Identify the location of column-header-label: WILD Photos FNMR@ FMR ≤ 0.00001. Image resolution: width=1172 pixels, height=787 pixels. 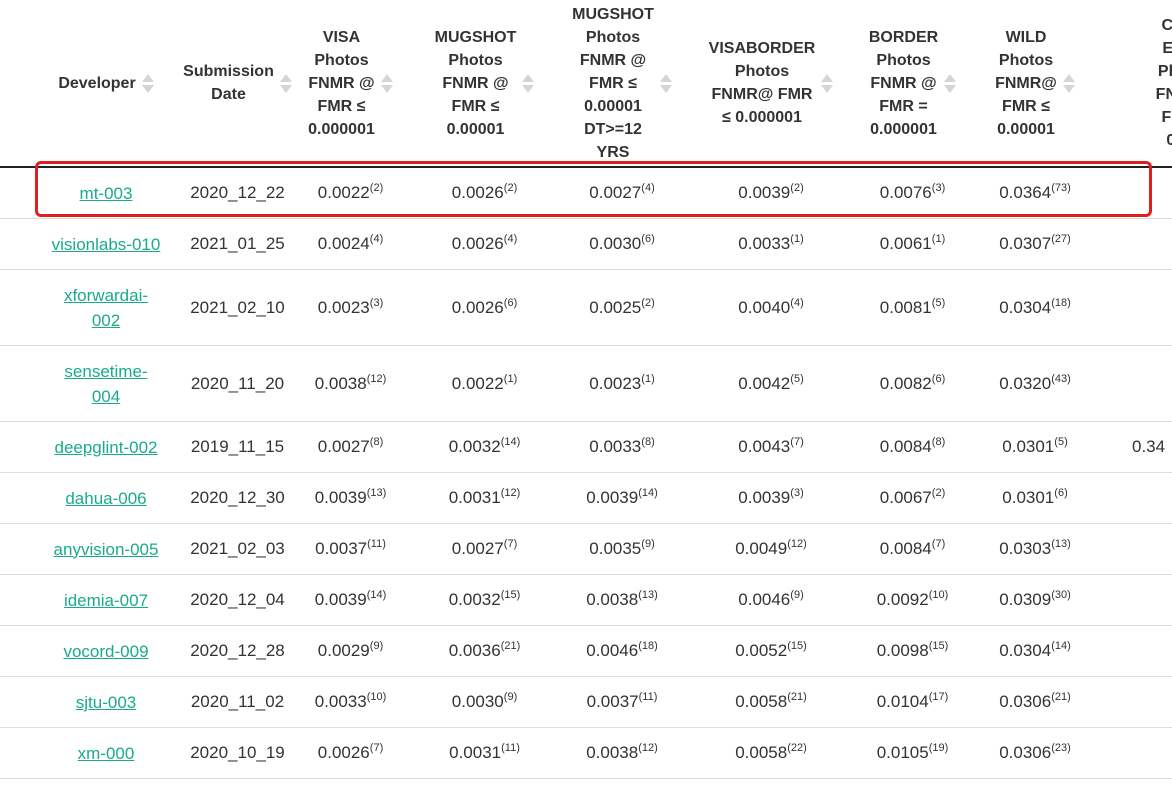
(1026, 83).